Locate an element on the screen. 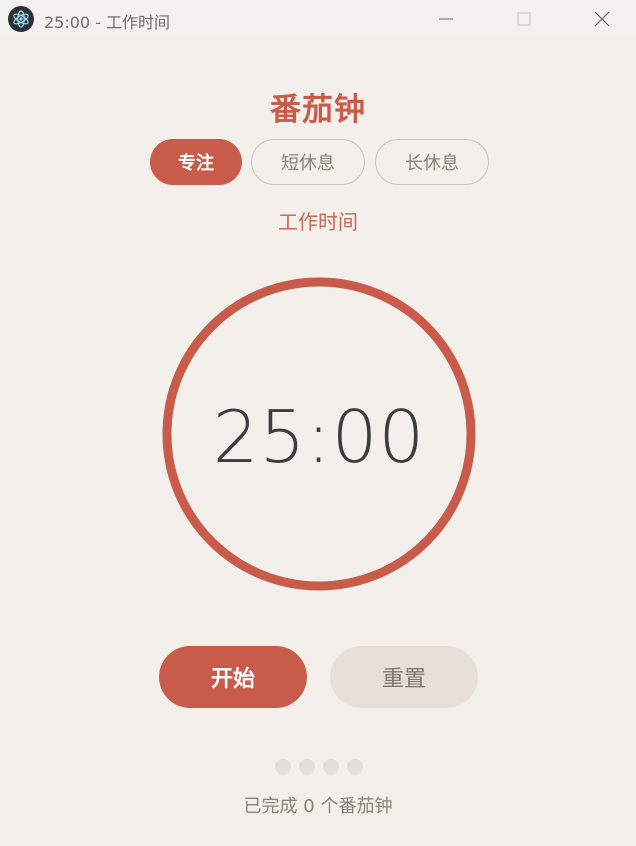 Image resolution: width=636 pixels, height=846 pixels. reset-button: 重置 is located at coordinates (404, 677).